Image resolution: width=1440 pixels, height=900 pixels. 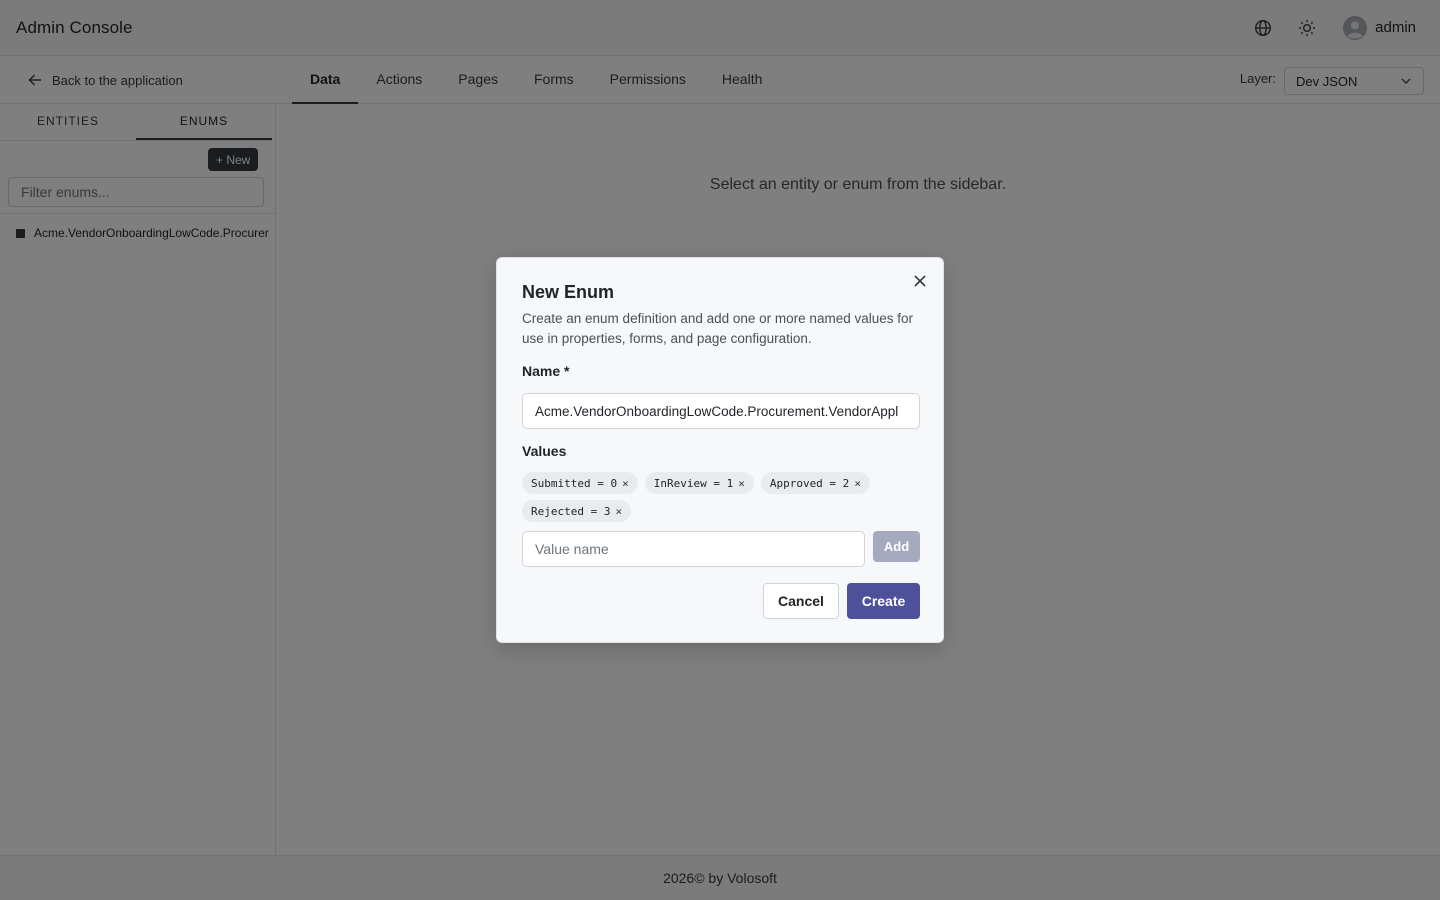 I want to click on create-button: Create, so click(x=883, y=601).